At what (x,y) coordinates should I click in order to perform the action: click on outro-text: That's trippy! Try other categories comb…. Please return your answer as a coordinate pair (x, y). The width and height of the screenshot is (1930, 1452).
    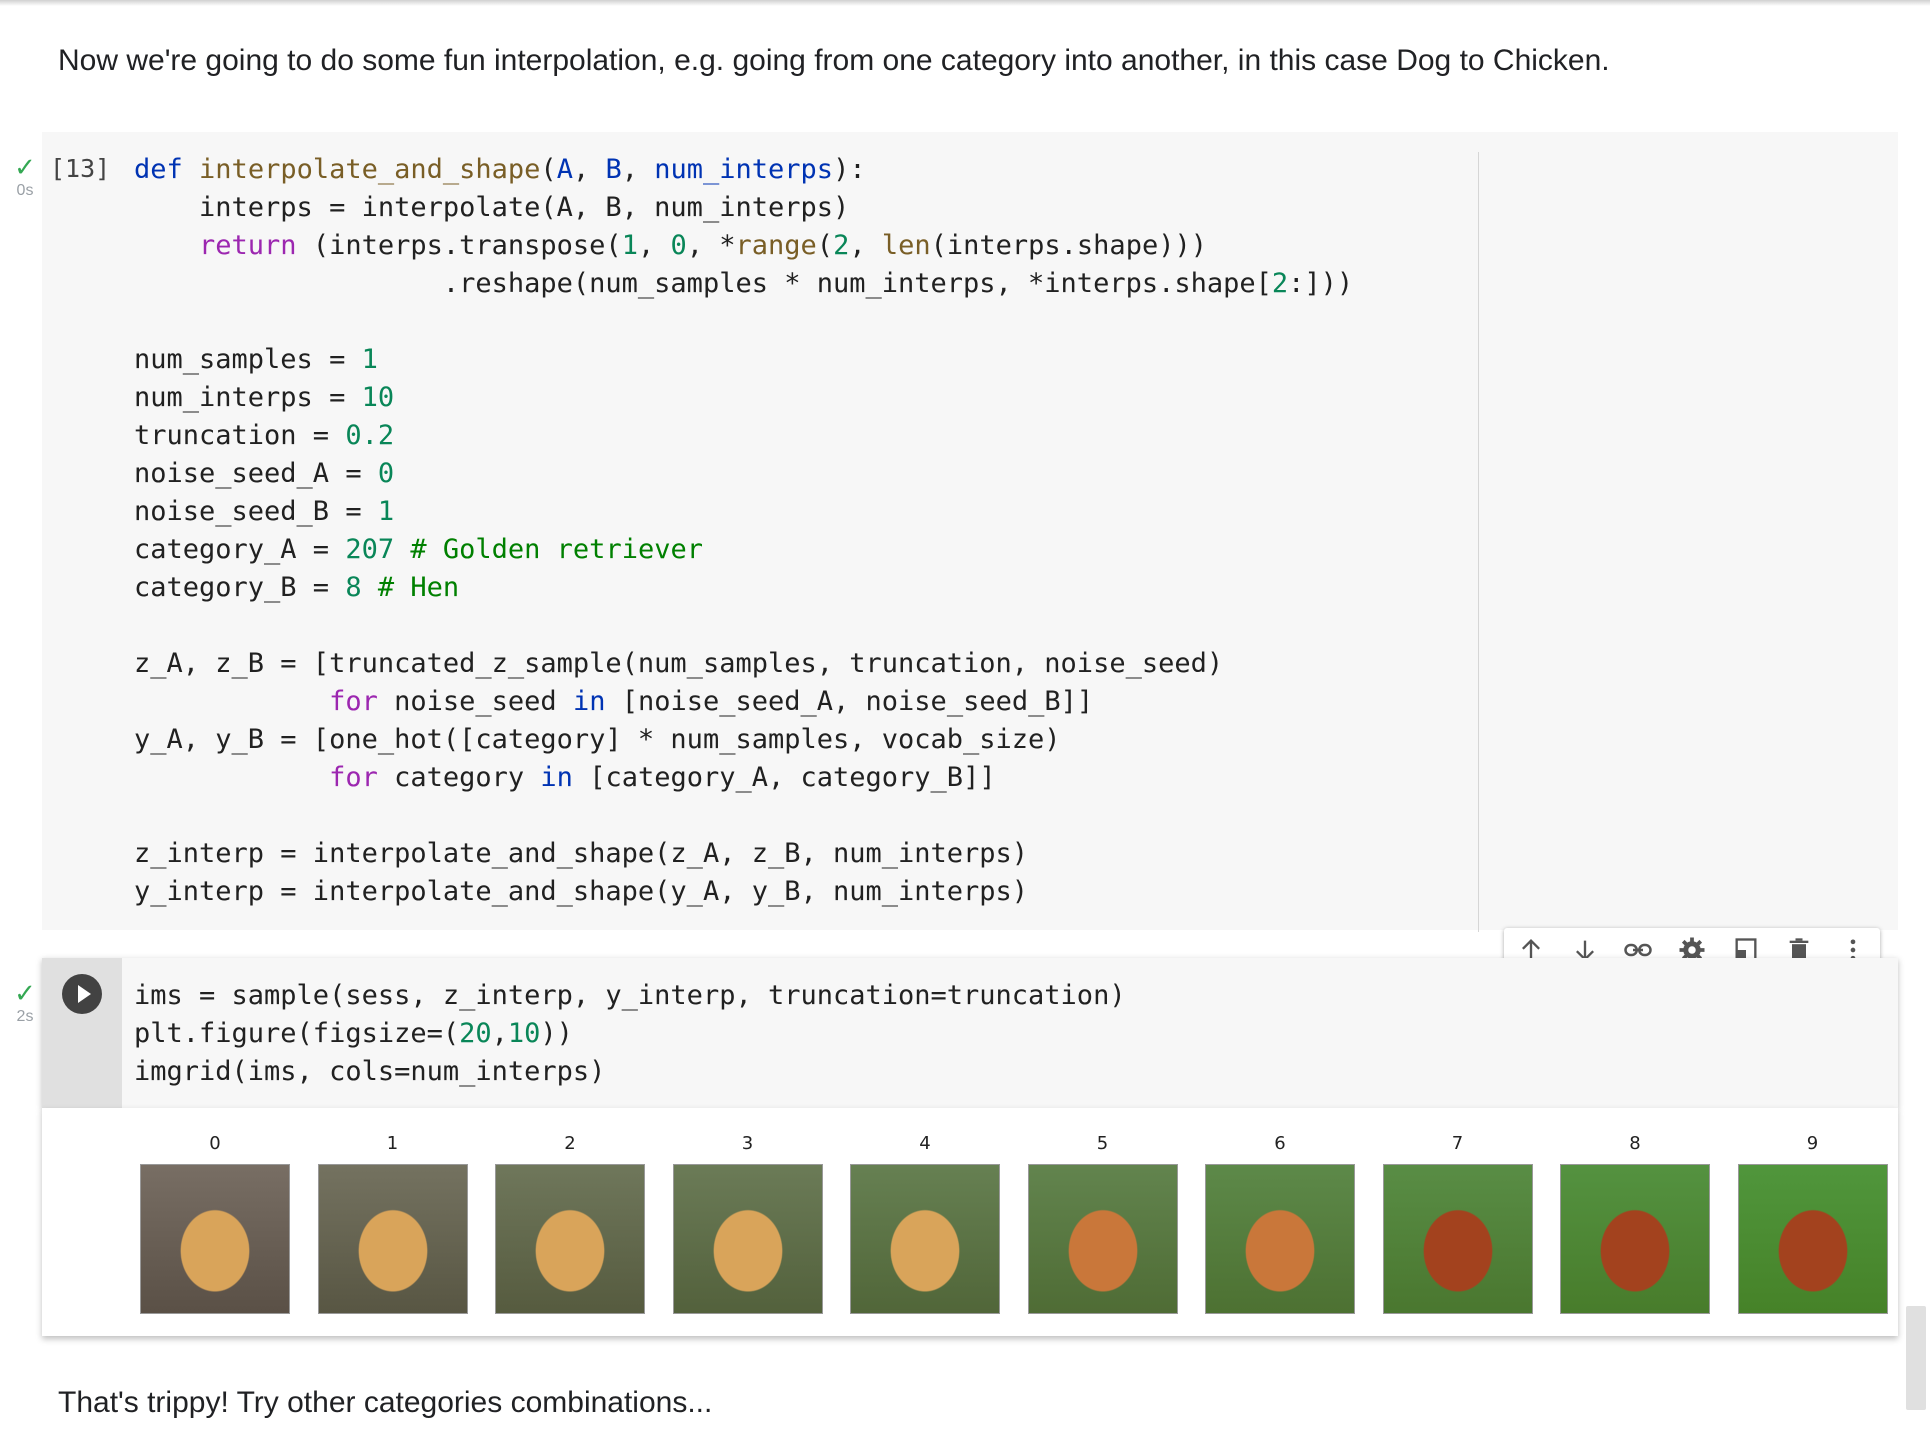
    Looking at the image, I should click on (385, 1402).